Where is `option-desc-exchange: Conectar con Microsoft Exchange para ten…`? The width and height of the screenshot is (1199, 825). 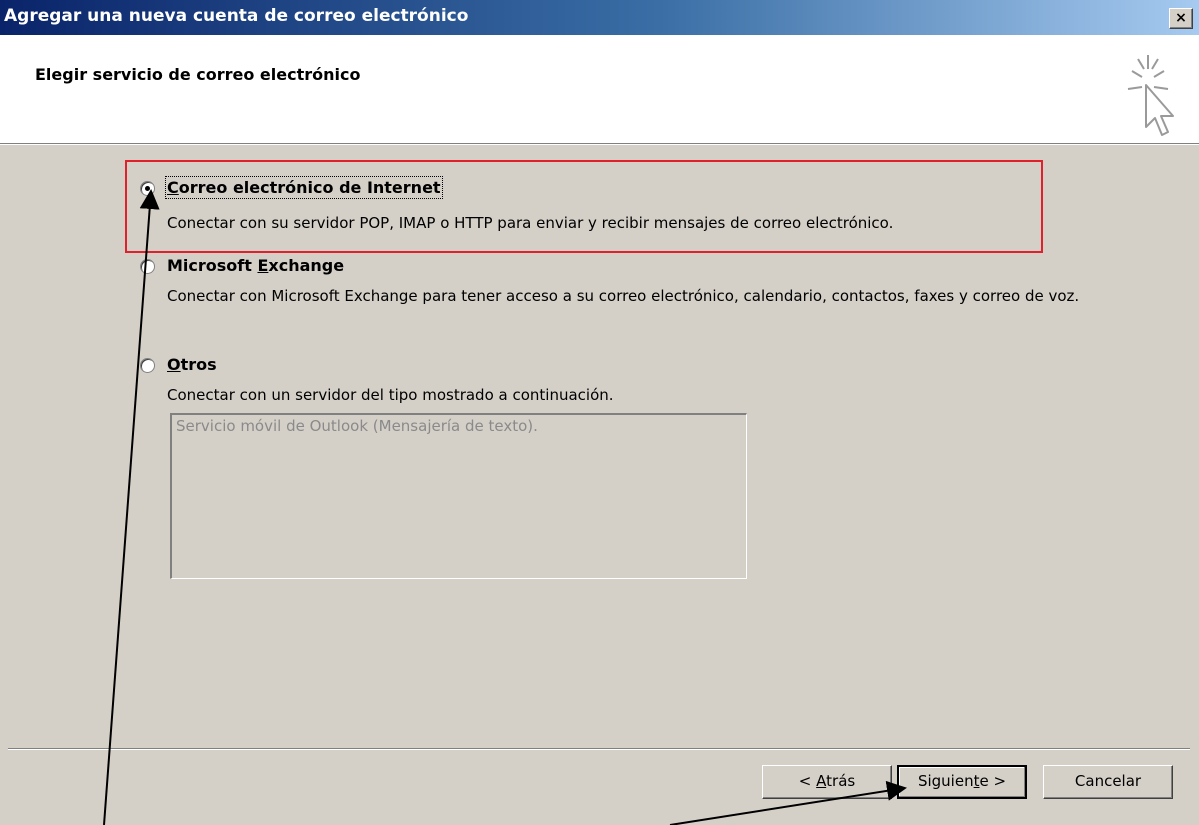
option-desc-exchange: Conectar con Microsoft Exchange para ten… is located at coordinates (623, 296).